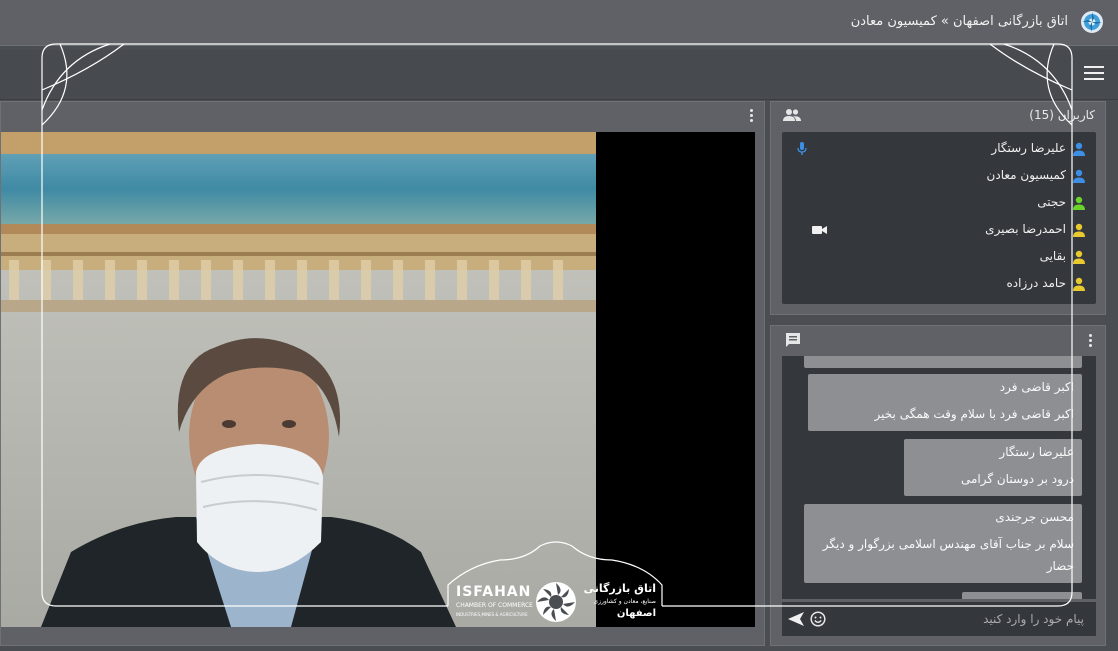  What do you see at coordinates (752, 116) in the screenshot?
I see `video-options-icon` at bounding box center [752, 116].